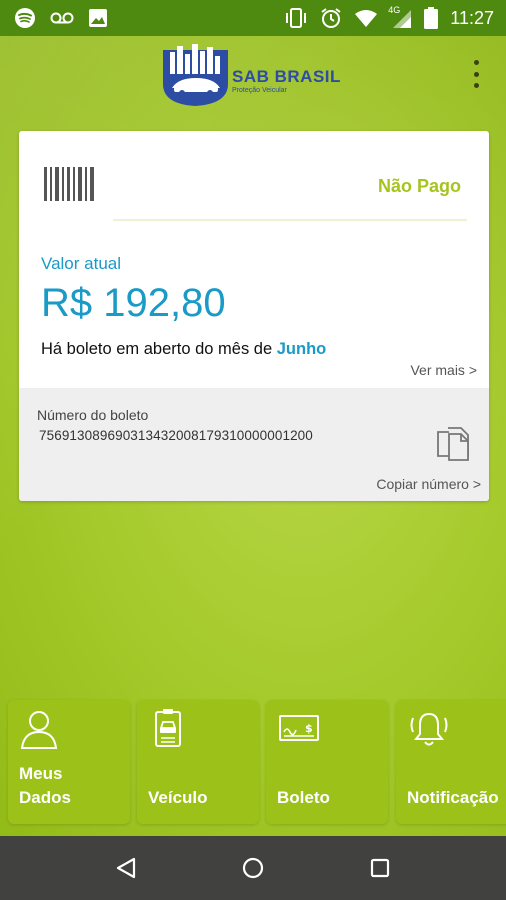  Describe the element at coordinates (453, 444) in the screenshot. I see `copy-icon` at that location.